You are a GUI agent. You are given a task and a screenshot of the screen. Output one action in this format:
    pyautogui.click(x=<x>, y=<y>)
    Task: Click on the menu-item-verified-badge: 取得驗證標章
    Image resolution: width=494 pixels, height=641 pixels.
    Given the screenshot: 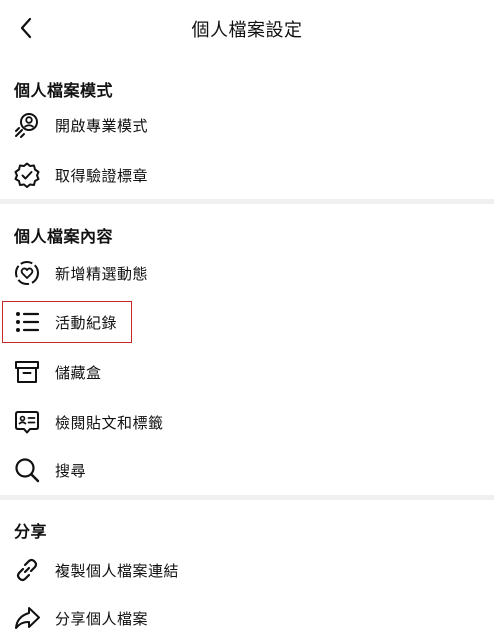 What is the action you would take?
    pyautogui.click(x=247, y=175)
    